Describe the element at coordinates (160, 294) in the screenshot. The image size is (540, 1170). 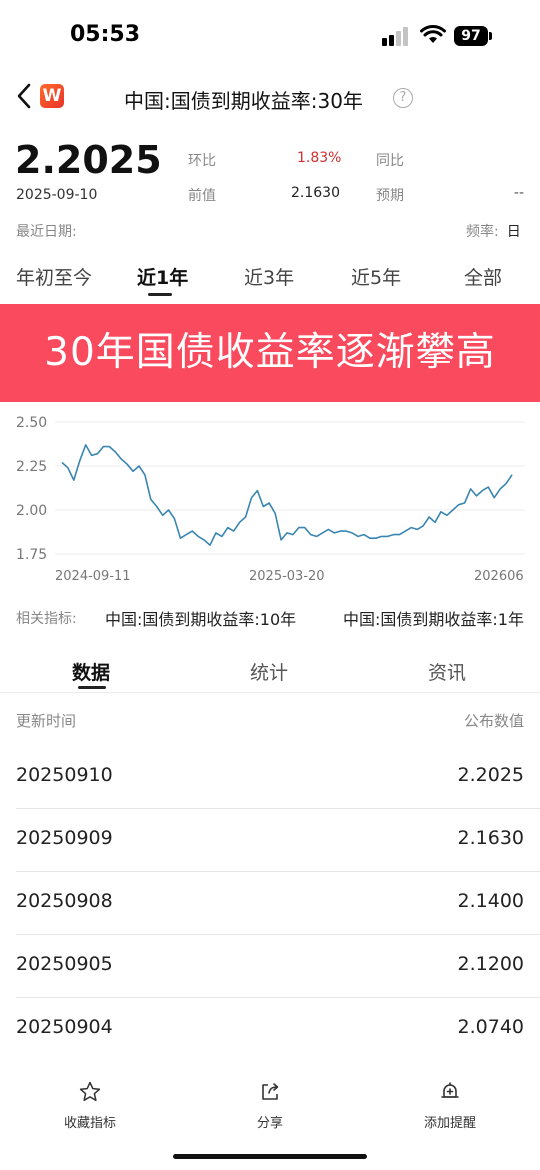
I see `active-tab-indicator` at that location.